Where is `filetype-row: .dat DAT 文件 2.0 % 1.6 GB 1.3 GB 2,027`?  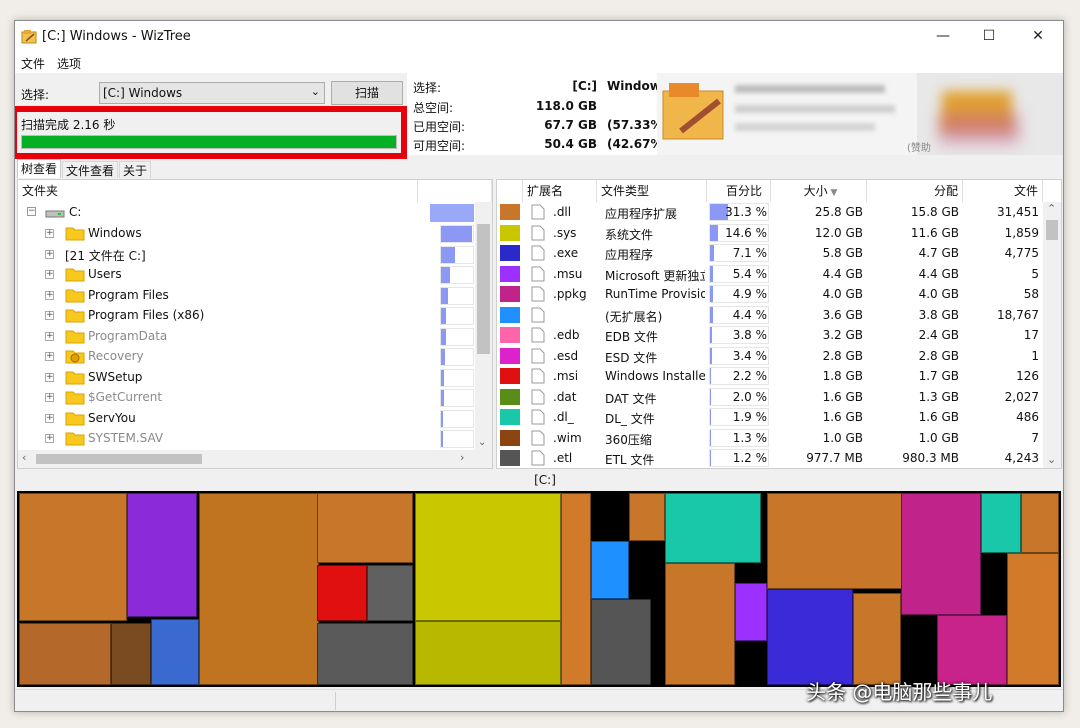
filetype-row: .dat DAT 文件 2.0 % 1.6 GB 1.3 GB 2,027 is located at coordinates (770, 397).